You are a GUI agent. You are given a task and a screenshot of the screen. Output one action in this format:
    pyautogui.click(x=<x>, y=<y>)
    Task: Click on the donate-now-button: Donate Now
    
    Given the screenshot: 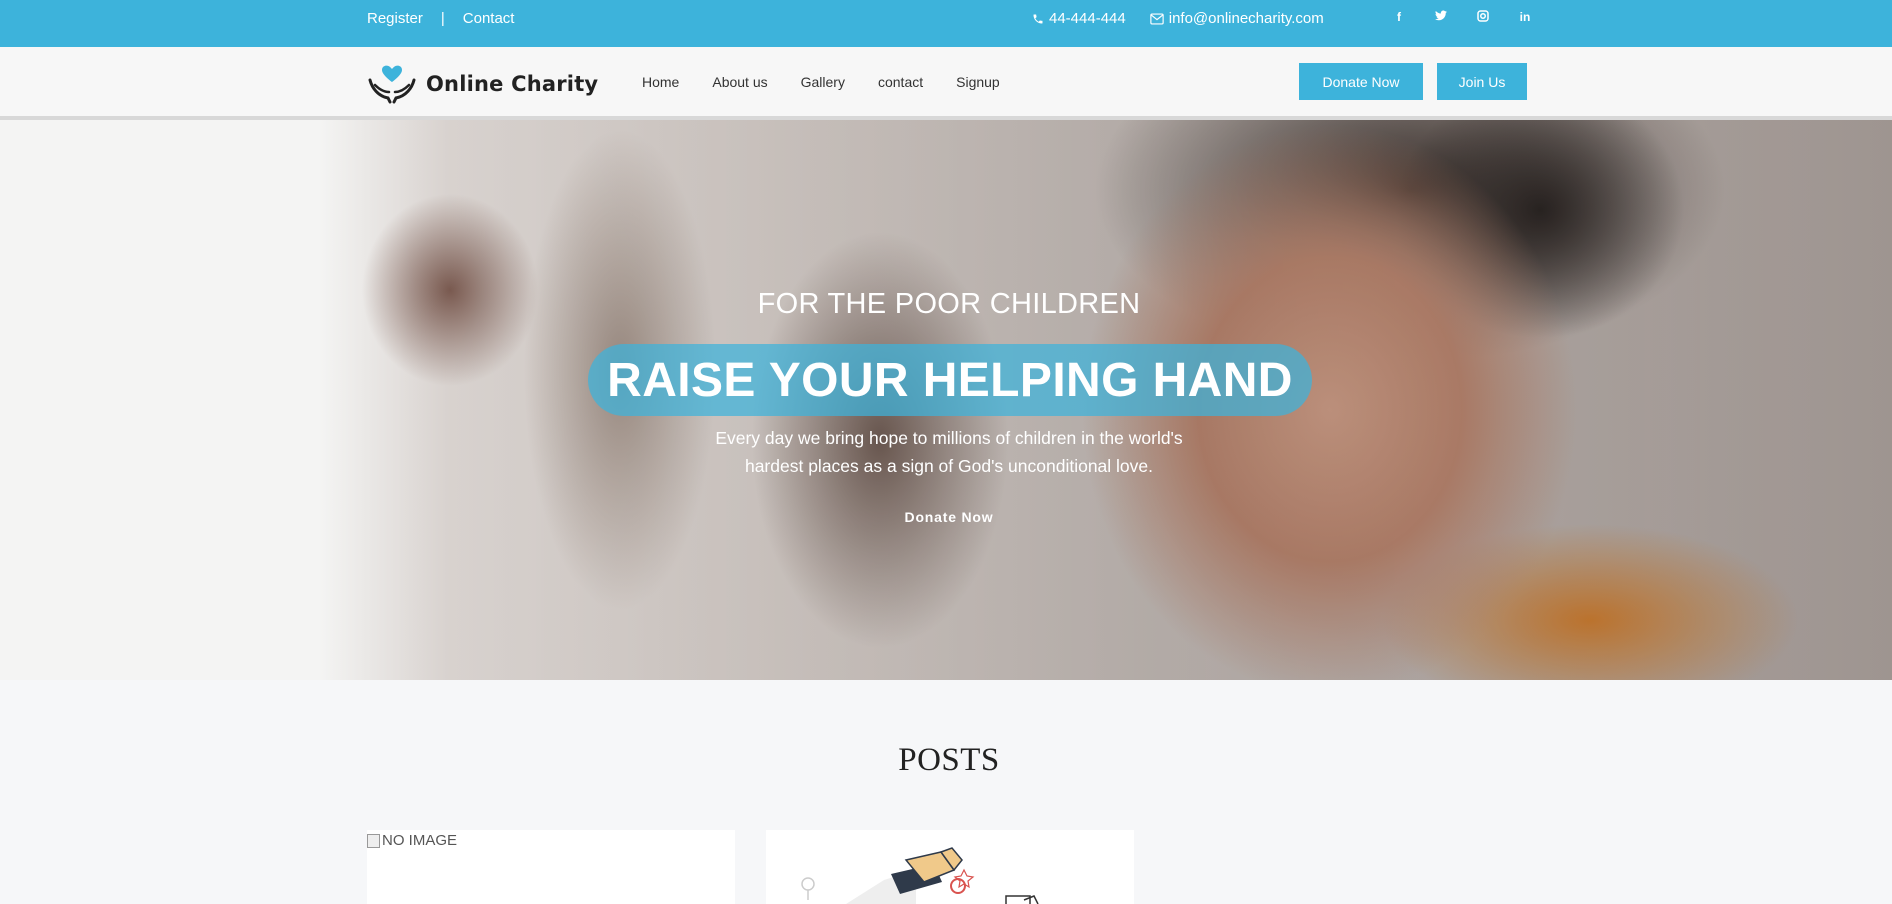 What is the action you would take?
    pyautogui.click(x=1361, y=81)
    